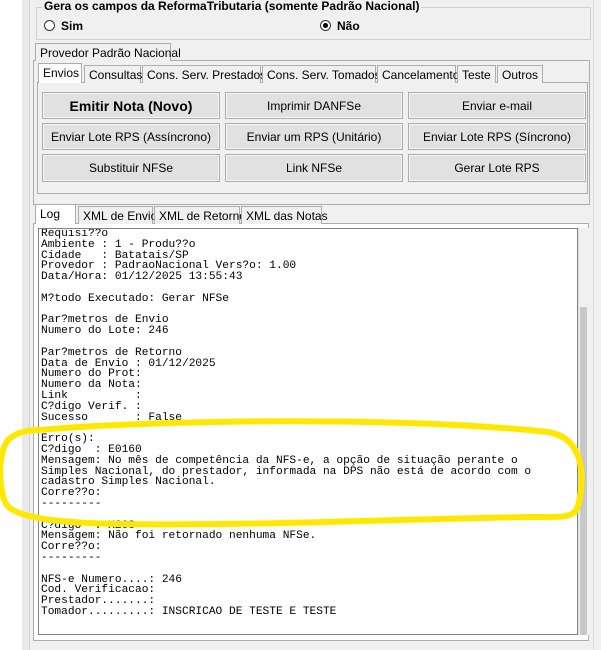 The image size is (601, 650). What do you see at coordinates (325, 25) in the screenshot?
I see `radio-nao` at bounding box center [325, 25].